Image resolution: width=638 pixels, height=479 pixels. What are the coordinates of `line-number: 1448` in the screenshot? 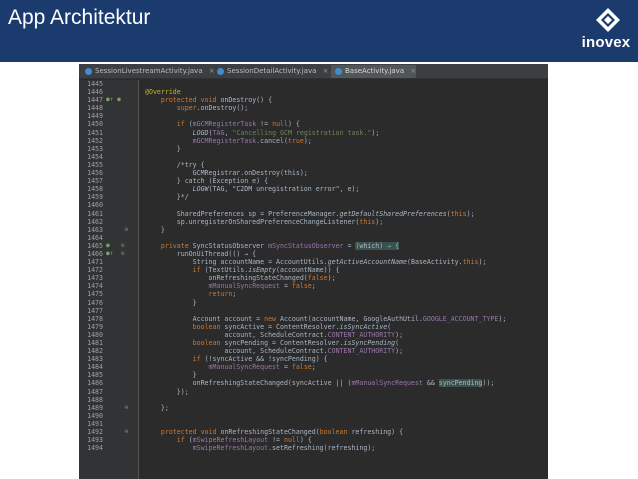 It's located at (95, 108).